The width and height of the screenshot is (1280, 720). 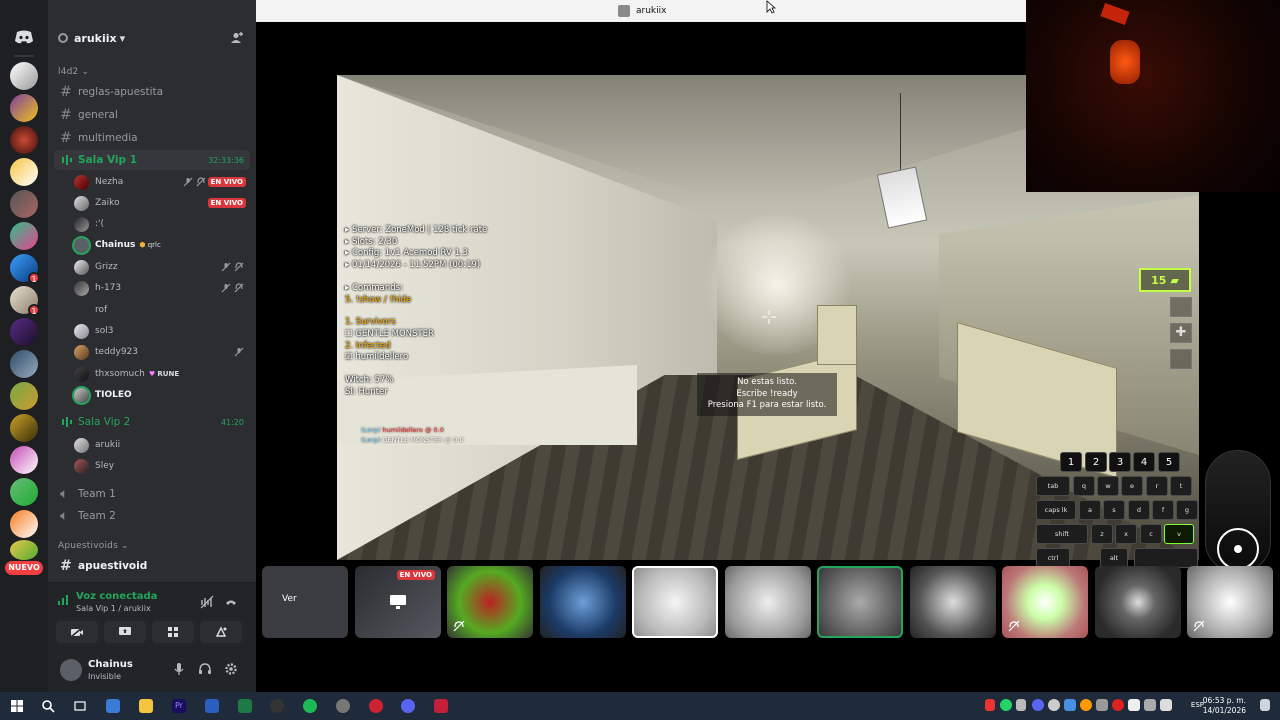 I want to click on windows-start-icon, so click(x=17, y=706).